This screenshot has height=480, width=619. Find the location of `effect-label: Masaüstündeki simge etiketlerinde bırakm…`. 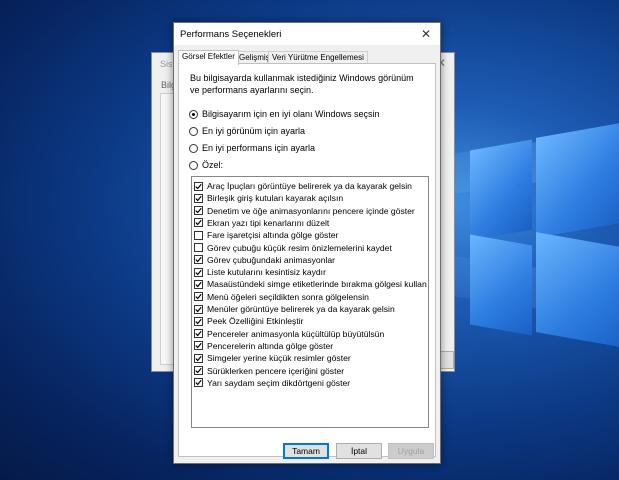

effect-label: Masaüstündeki simge etiketlerinde bırakm… is located at coordinates (317, 284).